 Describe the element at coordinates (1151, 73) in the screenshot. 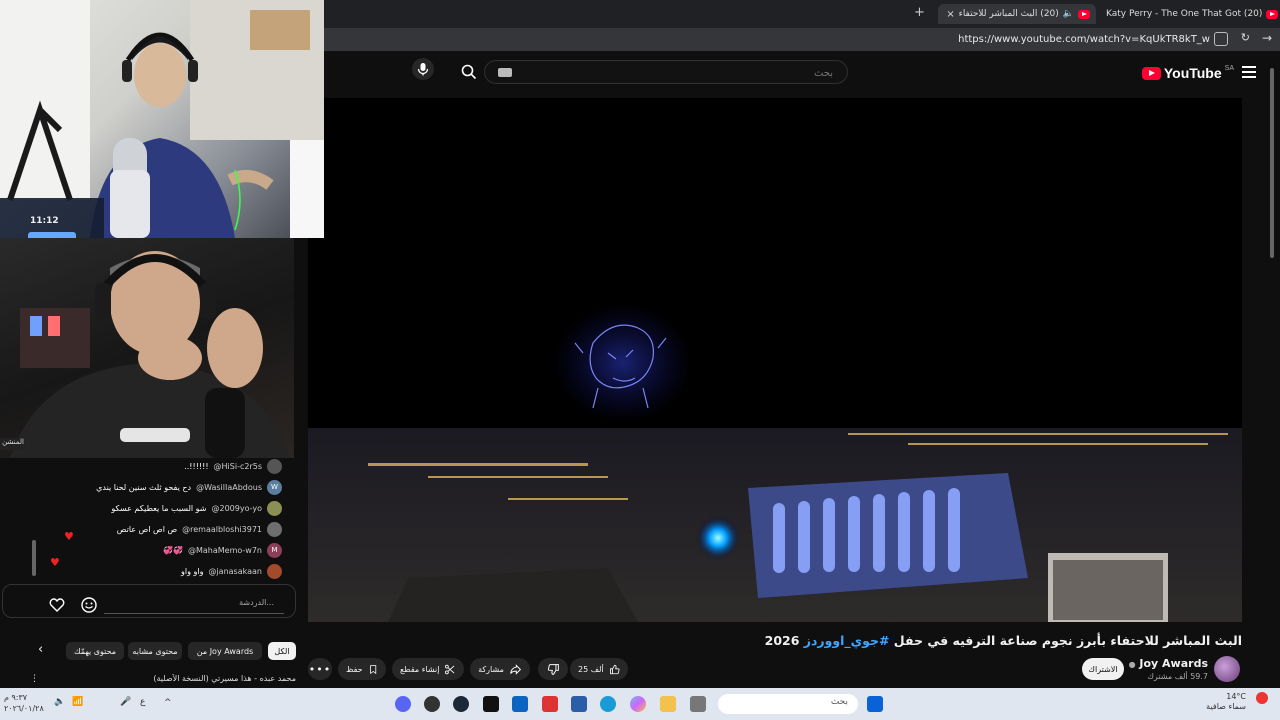

I see `youtube-play-icon` at that location.